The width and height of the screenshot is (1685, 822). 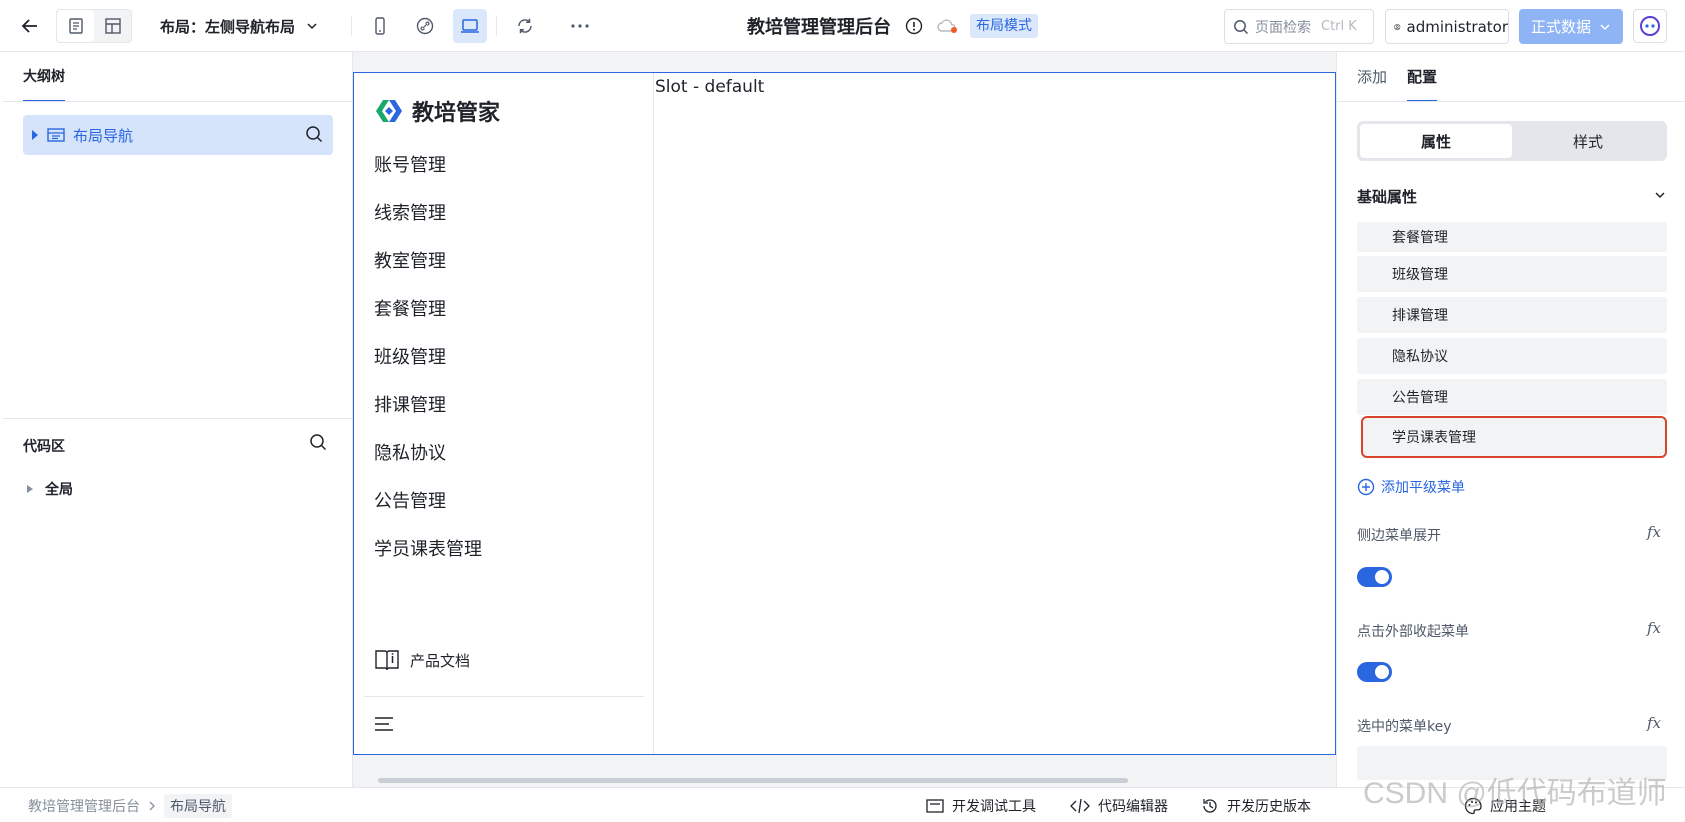 I want to click on layout-select-label: 布局：左侧导航布局, so click(x=228, y=26).